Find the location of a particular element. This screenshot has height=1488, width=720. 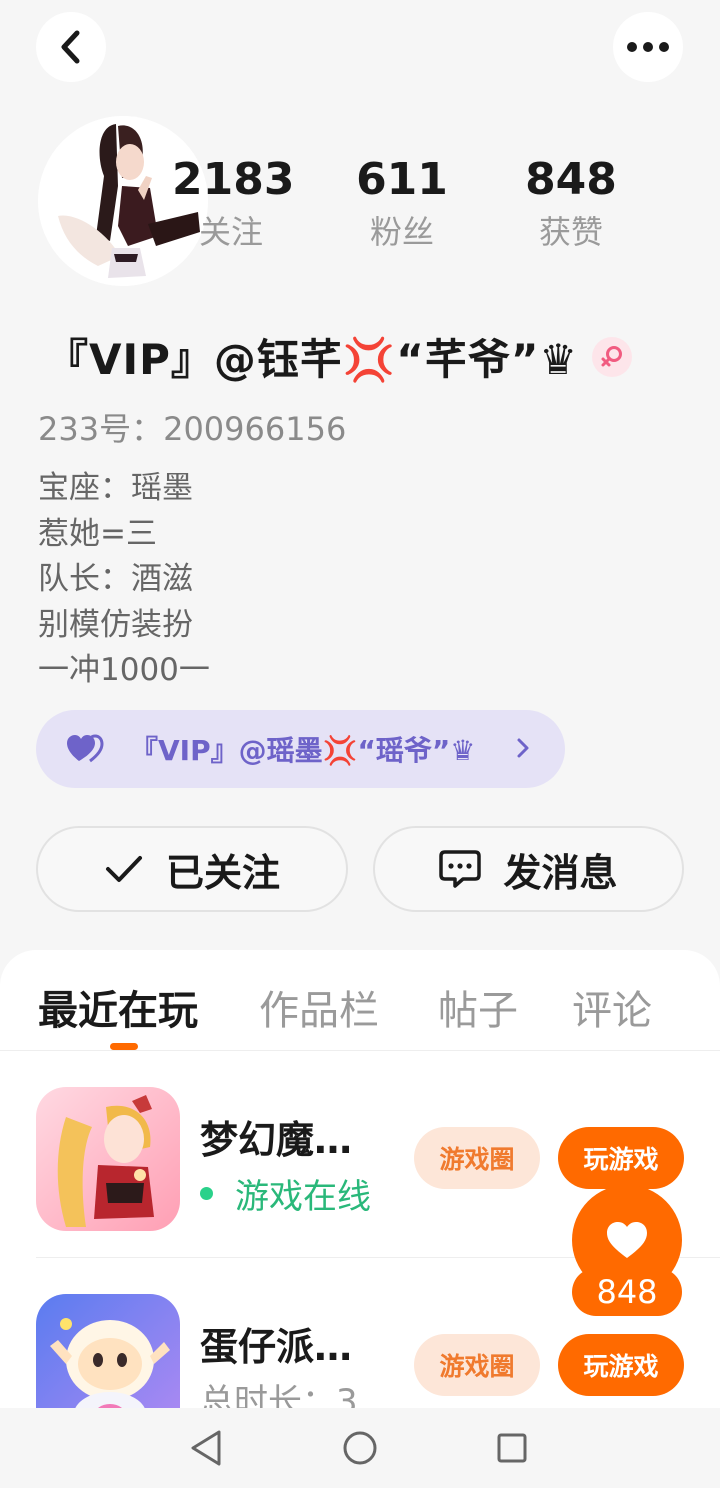

likes-label: 获赞 is located at coordinates (570, 232).